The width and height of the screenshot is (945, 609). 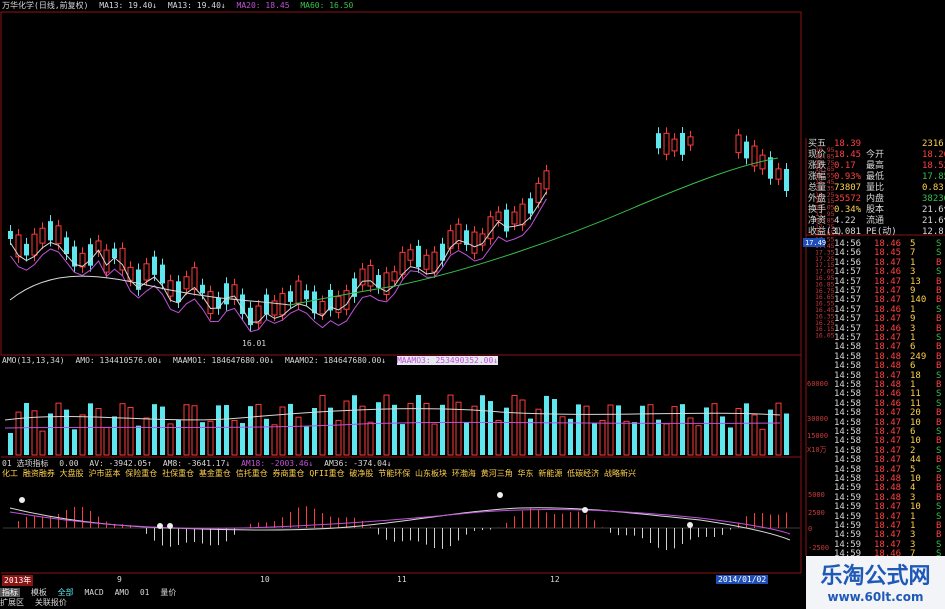 I want to click on indicator-title: 01 选项指标, so click(x=25, y=463).